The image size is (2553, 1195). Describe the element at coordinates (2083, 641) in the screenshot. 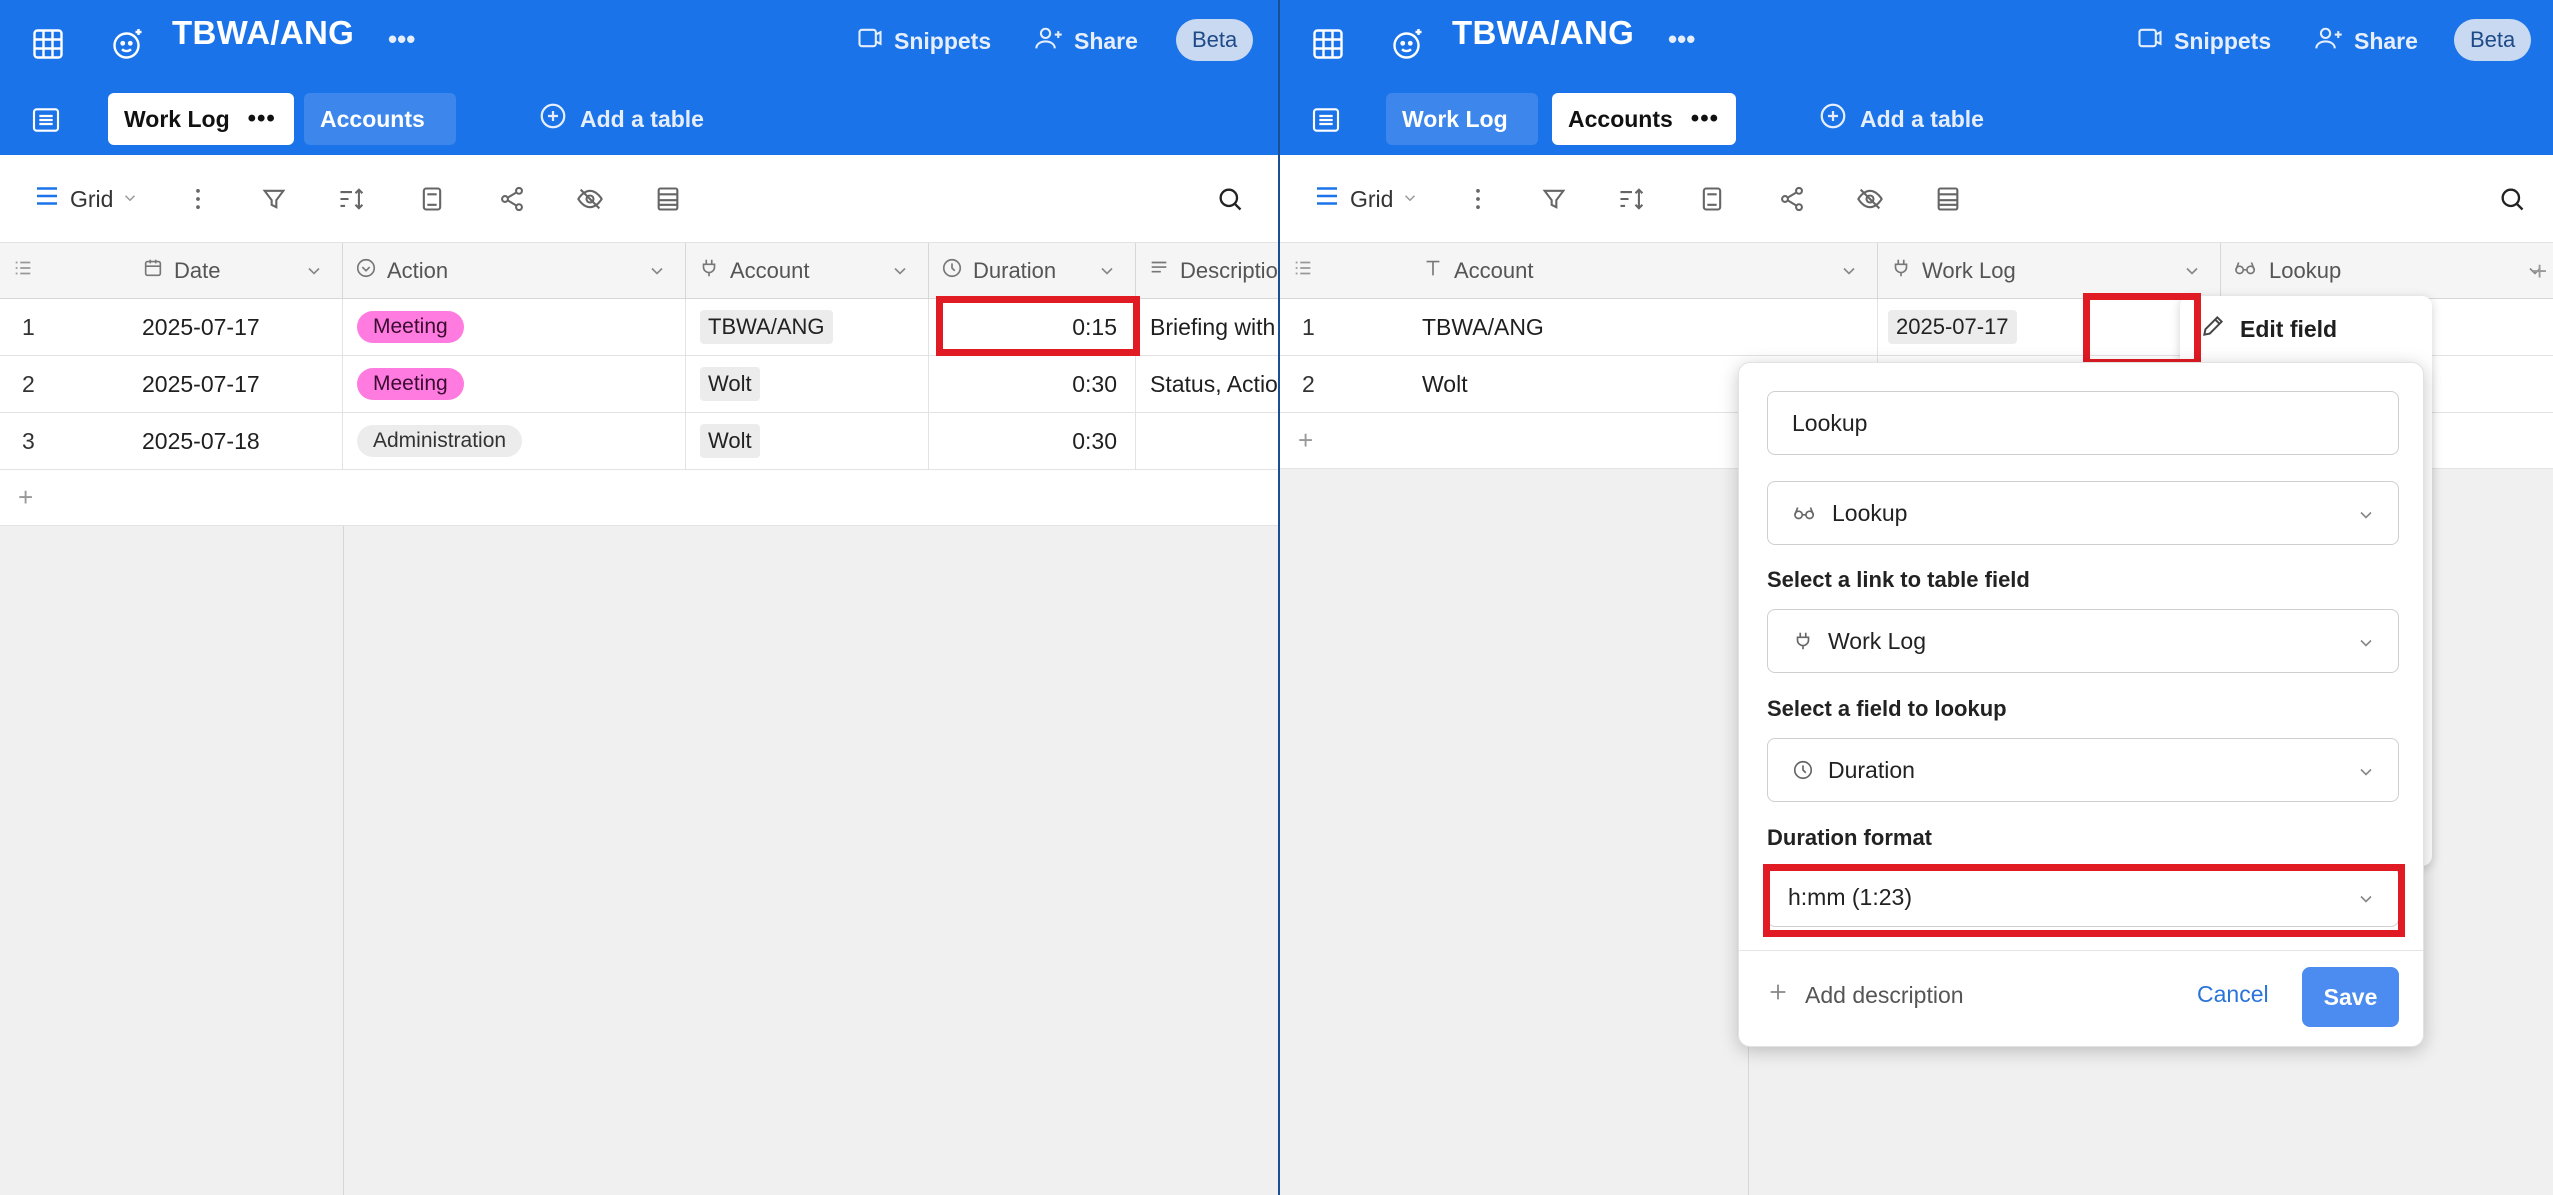

I see `link-field-select: Work Log` at that location.